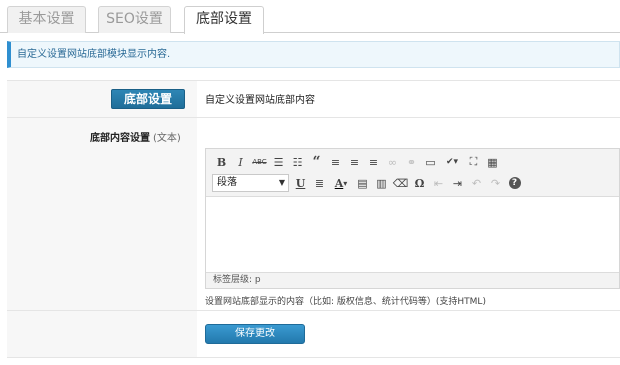 The image size is (620, 365). Describe the element at coordinates (250, 183) in the screenshot. I see `paragraph-format-select: 段落 ▼` at that location.